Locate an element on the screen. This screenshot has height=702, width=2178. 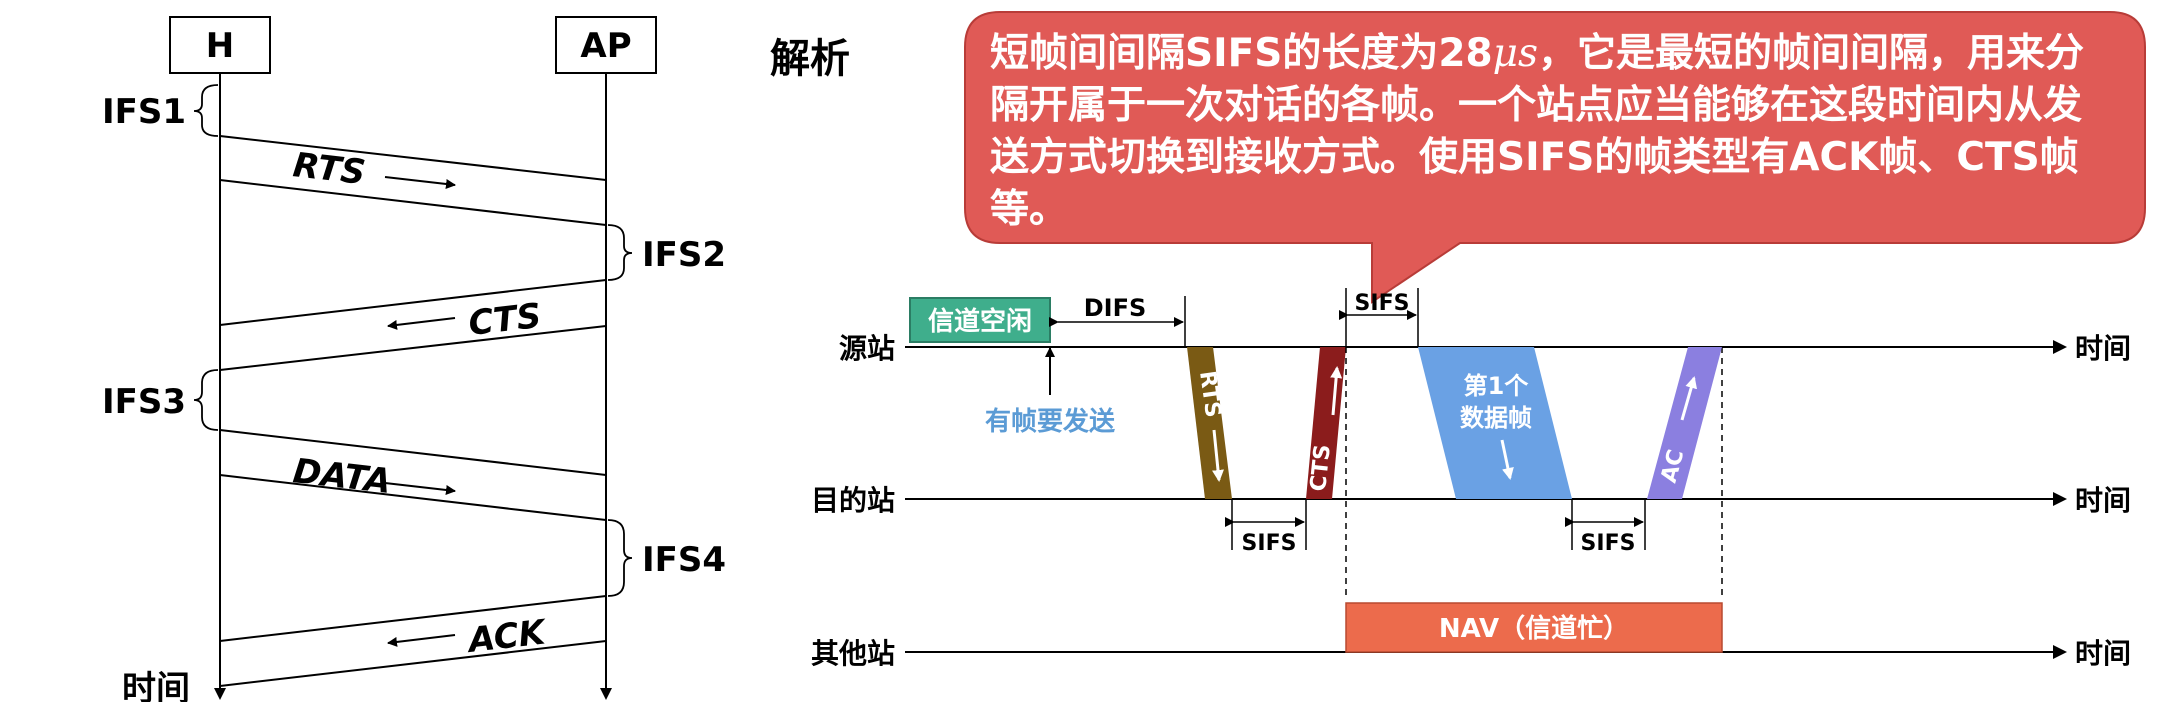
analysis-title: 解析 is located at coordinates (810, 59).